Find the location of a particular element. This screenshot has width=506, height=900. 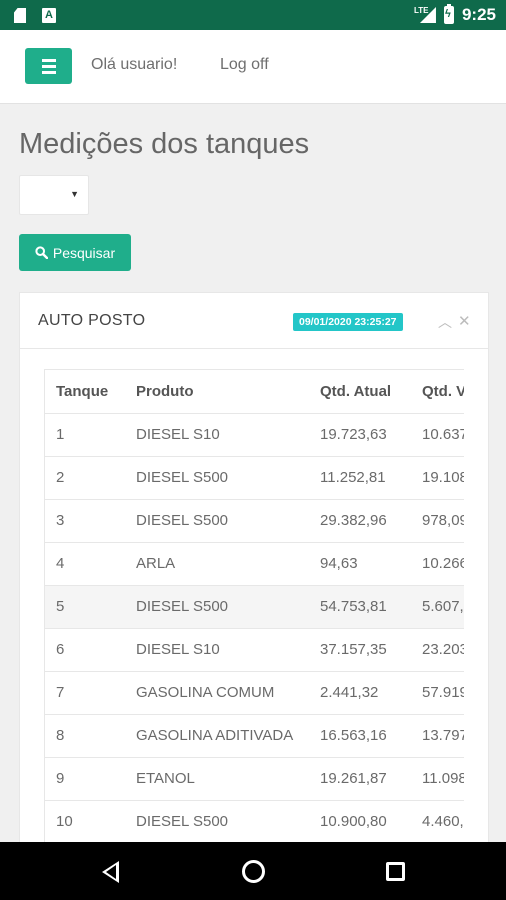

signal-icon: LTE is located at coordinates (425, 15).